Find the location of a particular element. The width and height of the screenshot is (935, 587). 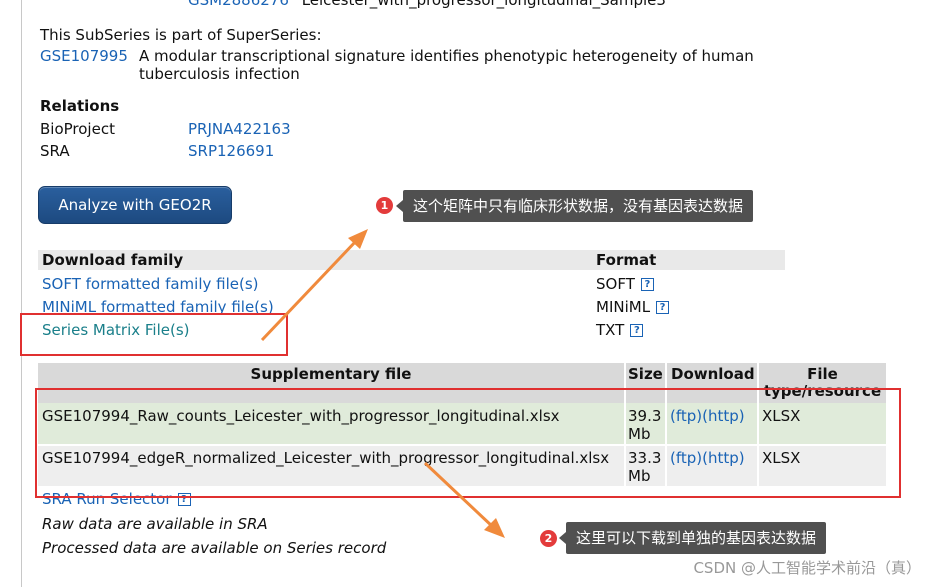

watermark: CSDN @人工智能学术前沿（真） is located at coordinates (807, 568).